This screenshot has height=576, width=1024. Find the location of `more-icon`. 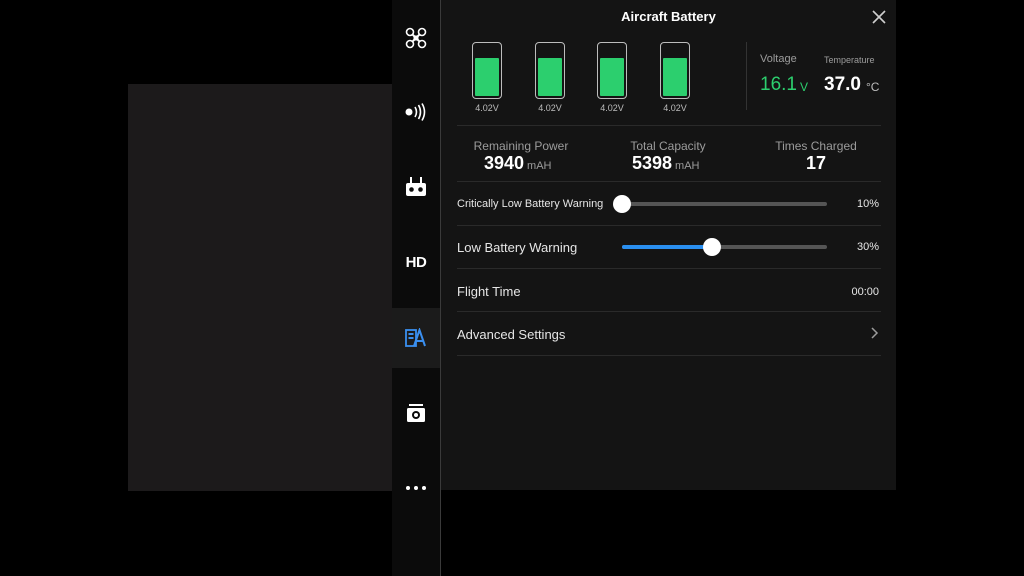

more-icon is located at coordinates (416, 488).